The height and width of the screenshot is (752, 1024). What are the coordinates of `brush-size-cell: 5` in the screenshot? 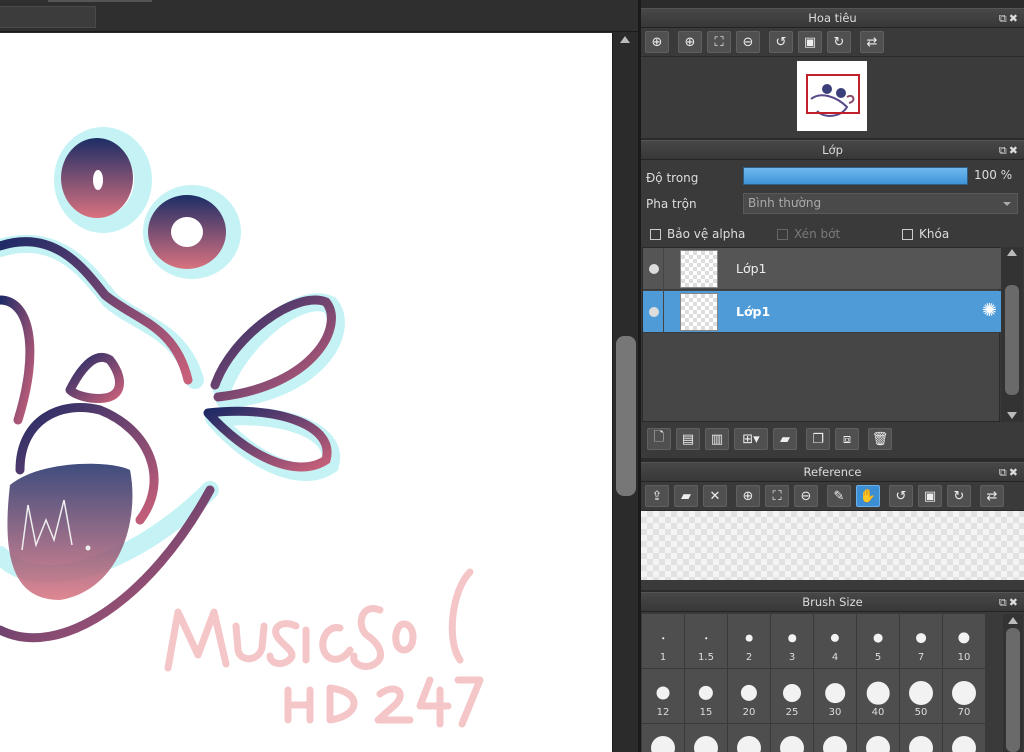 It's located at (878, 641).